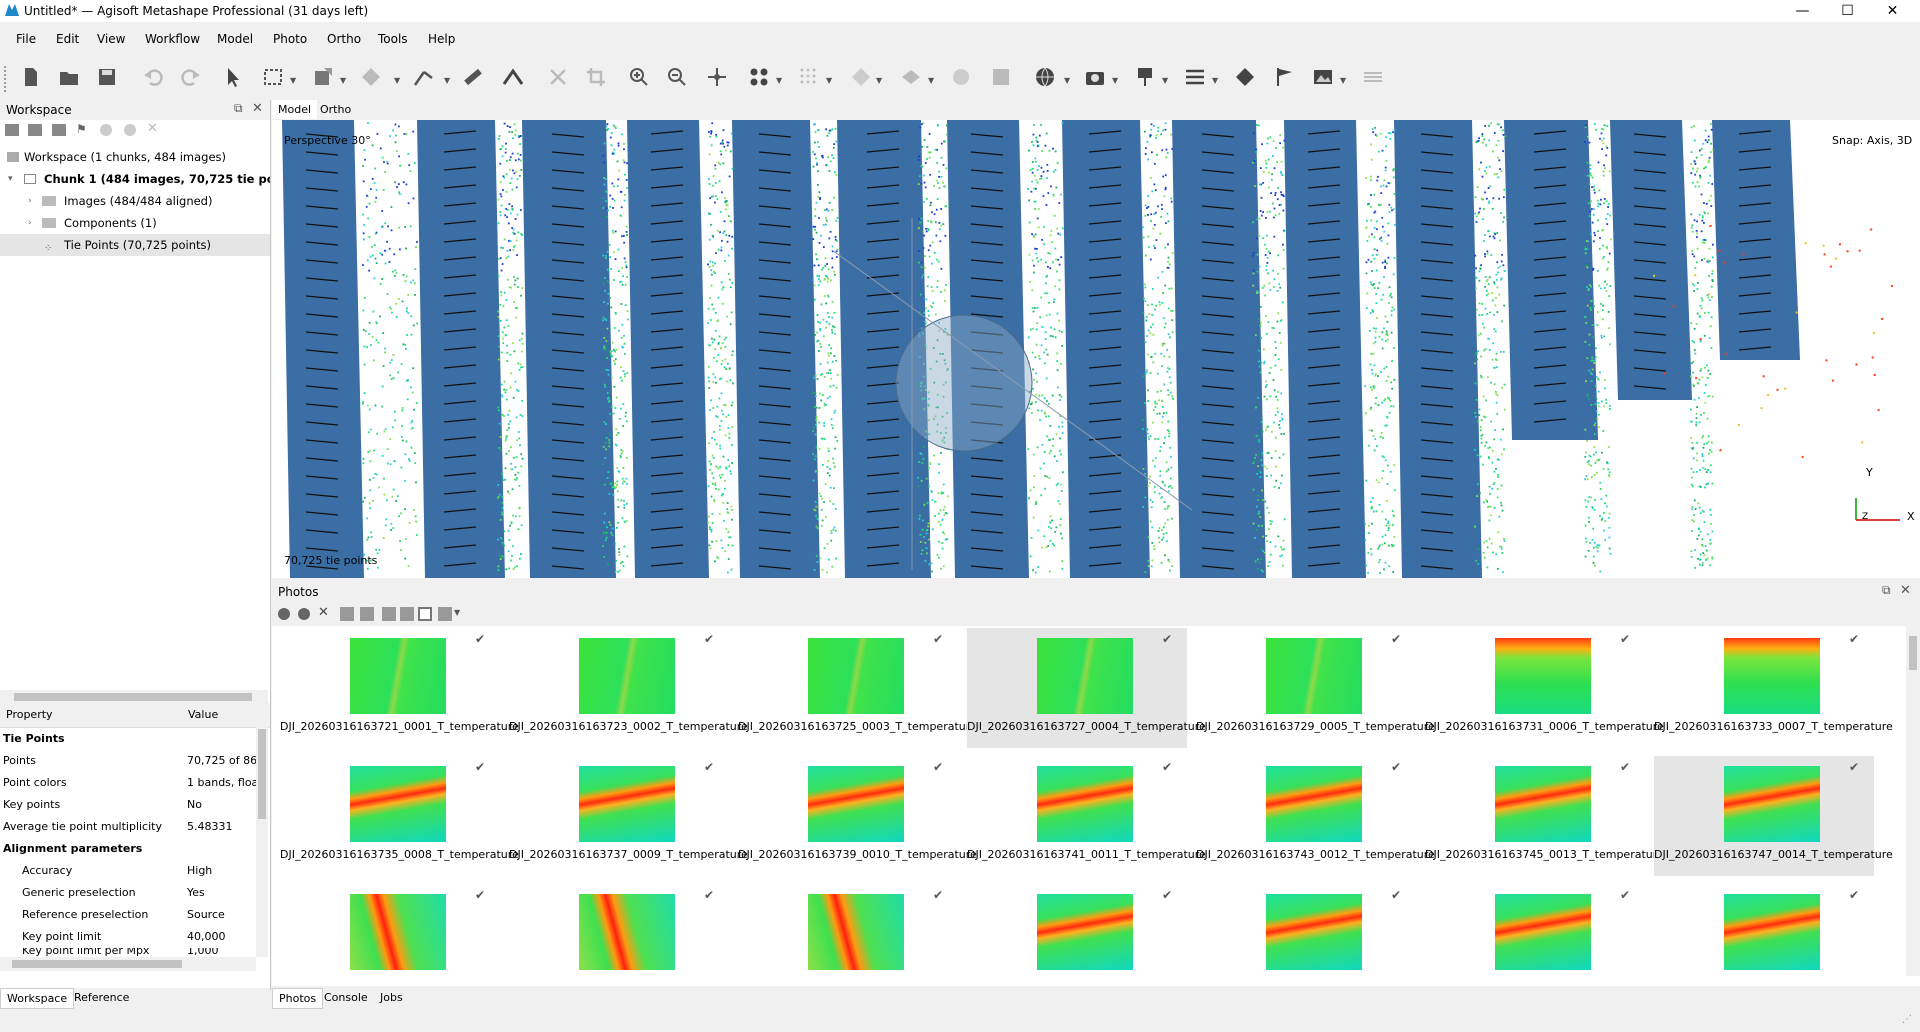  What do you see at coordinates (964, 383) in the screenshot?
I see `trackball-sphere` at bounding box center [964, 383].